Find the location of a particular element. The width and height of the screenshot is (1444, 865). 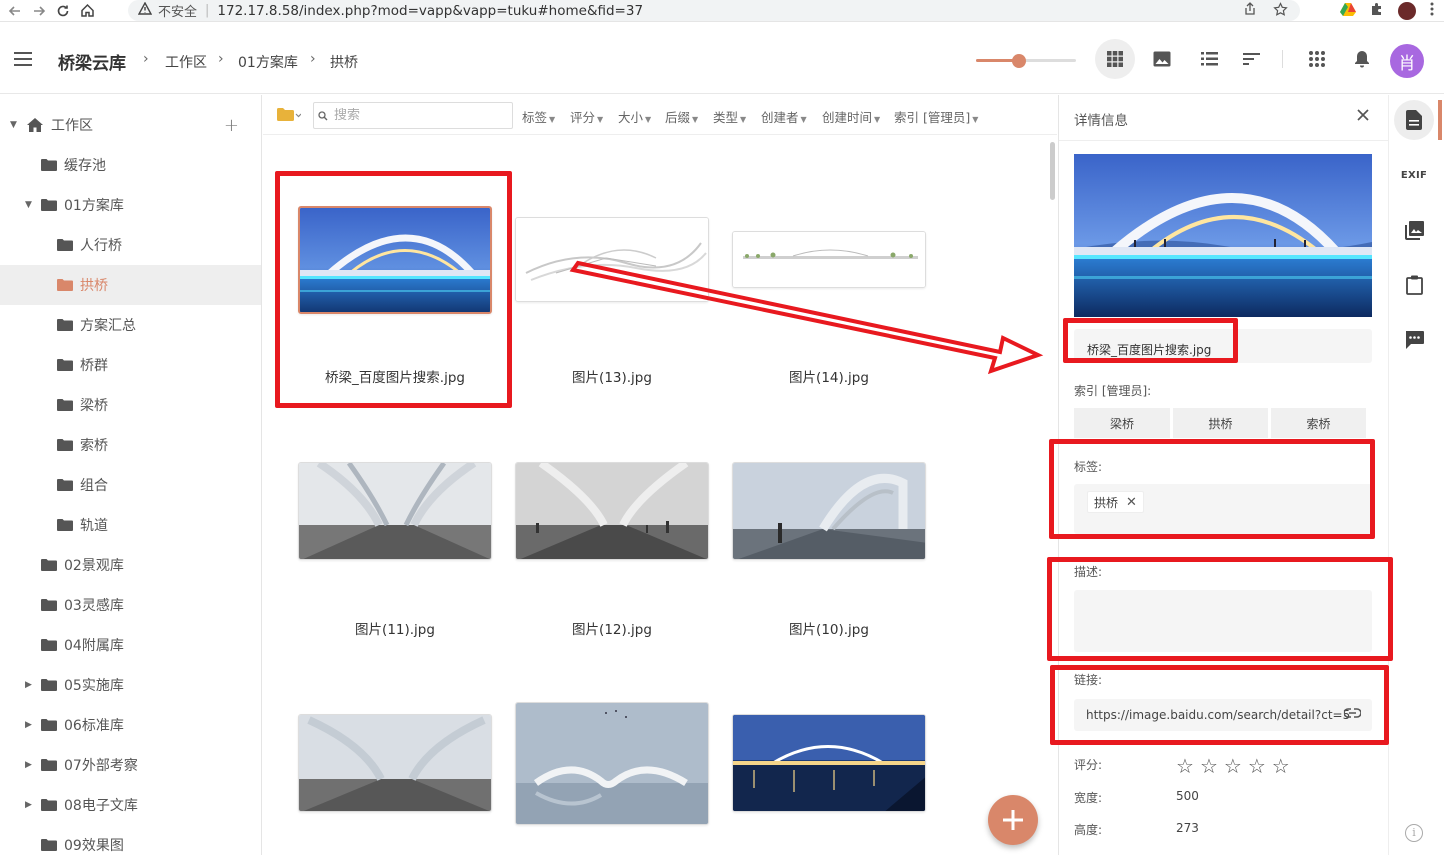

gallery-tab is located at coordinates (1414, 230).